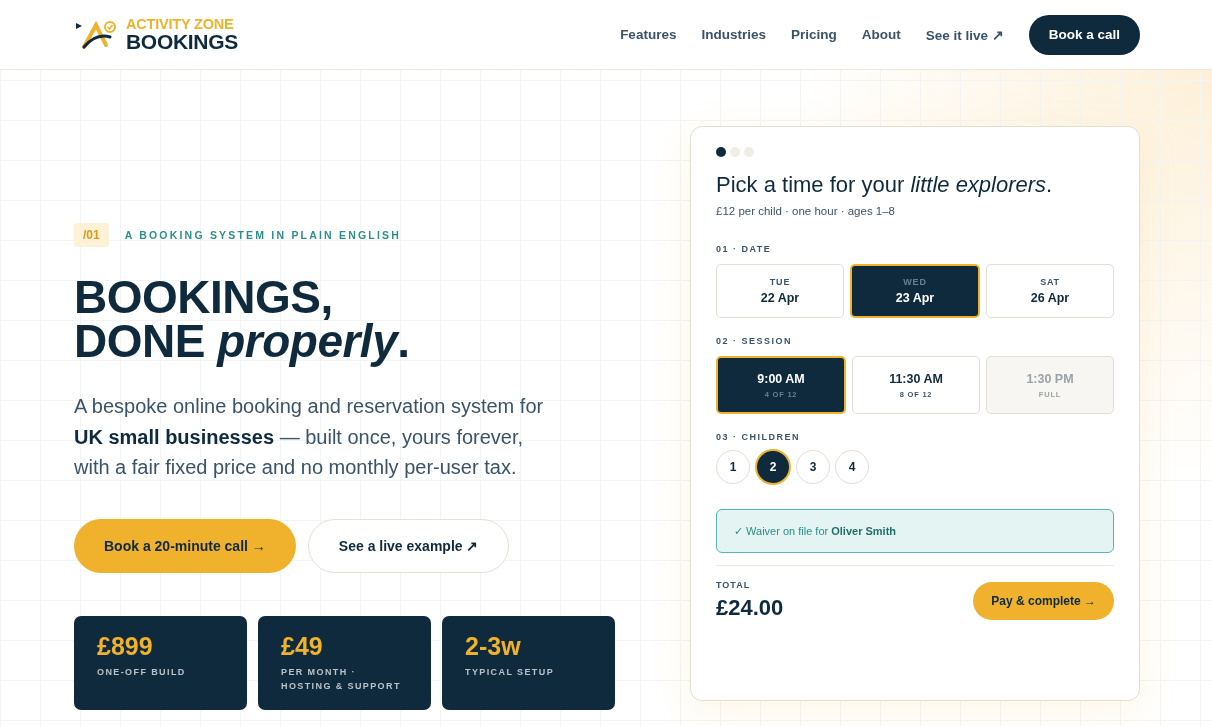 The width and height of the screenshot is (1212, 726). I want to click on stat-value: £899, so click(125, 645).